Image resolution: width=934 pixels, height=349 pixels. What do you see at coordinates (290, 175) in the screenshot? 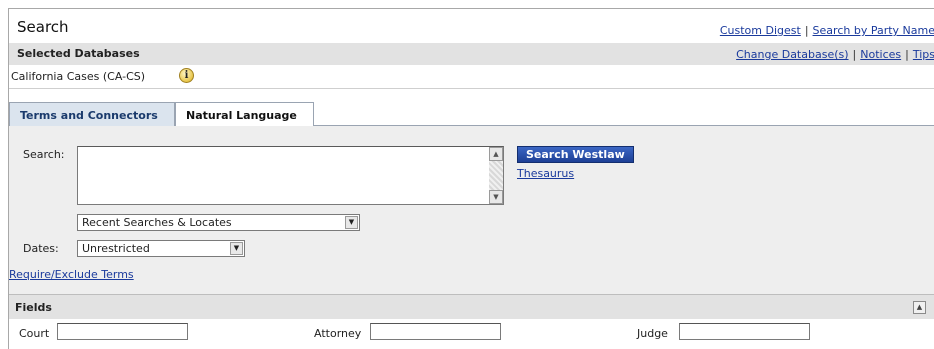
I see `search-input` at bounding box center [290, 175].